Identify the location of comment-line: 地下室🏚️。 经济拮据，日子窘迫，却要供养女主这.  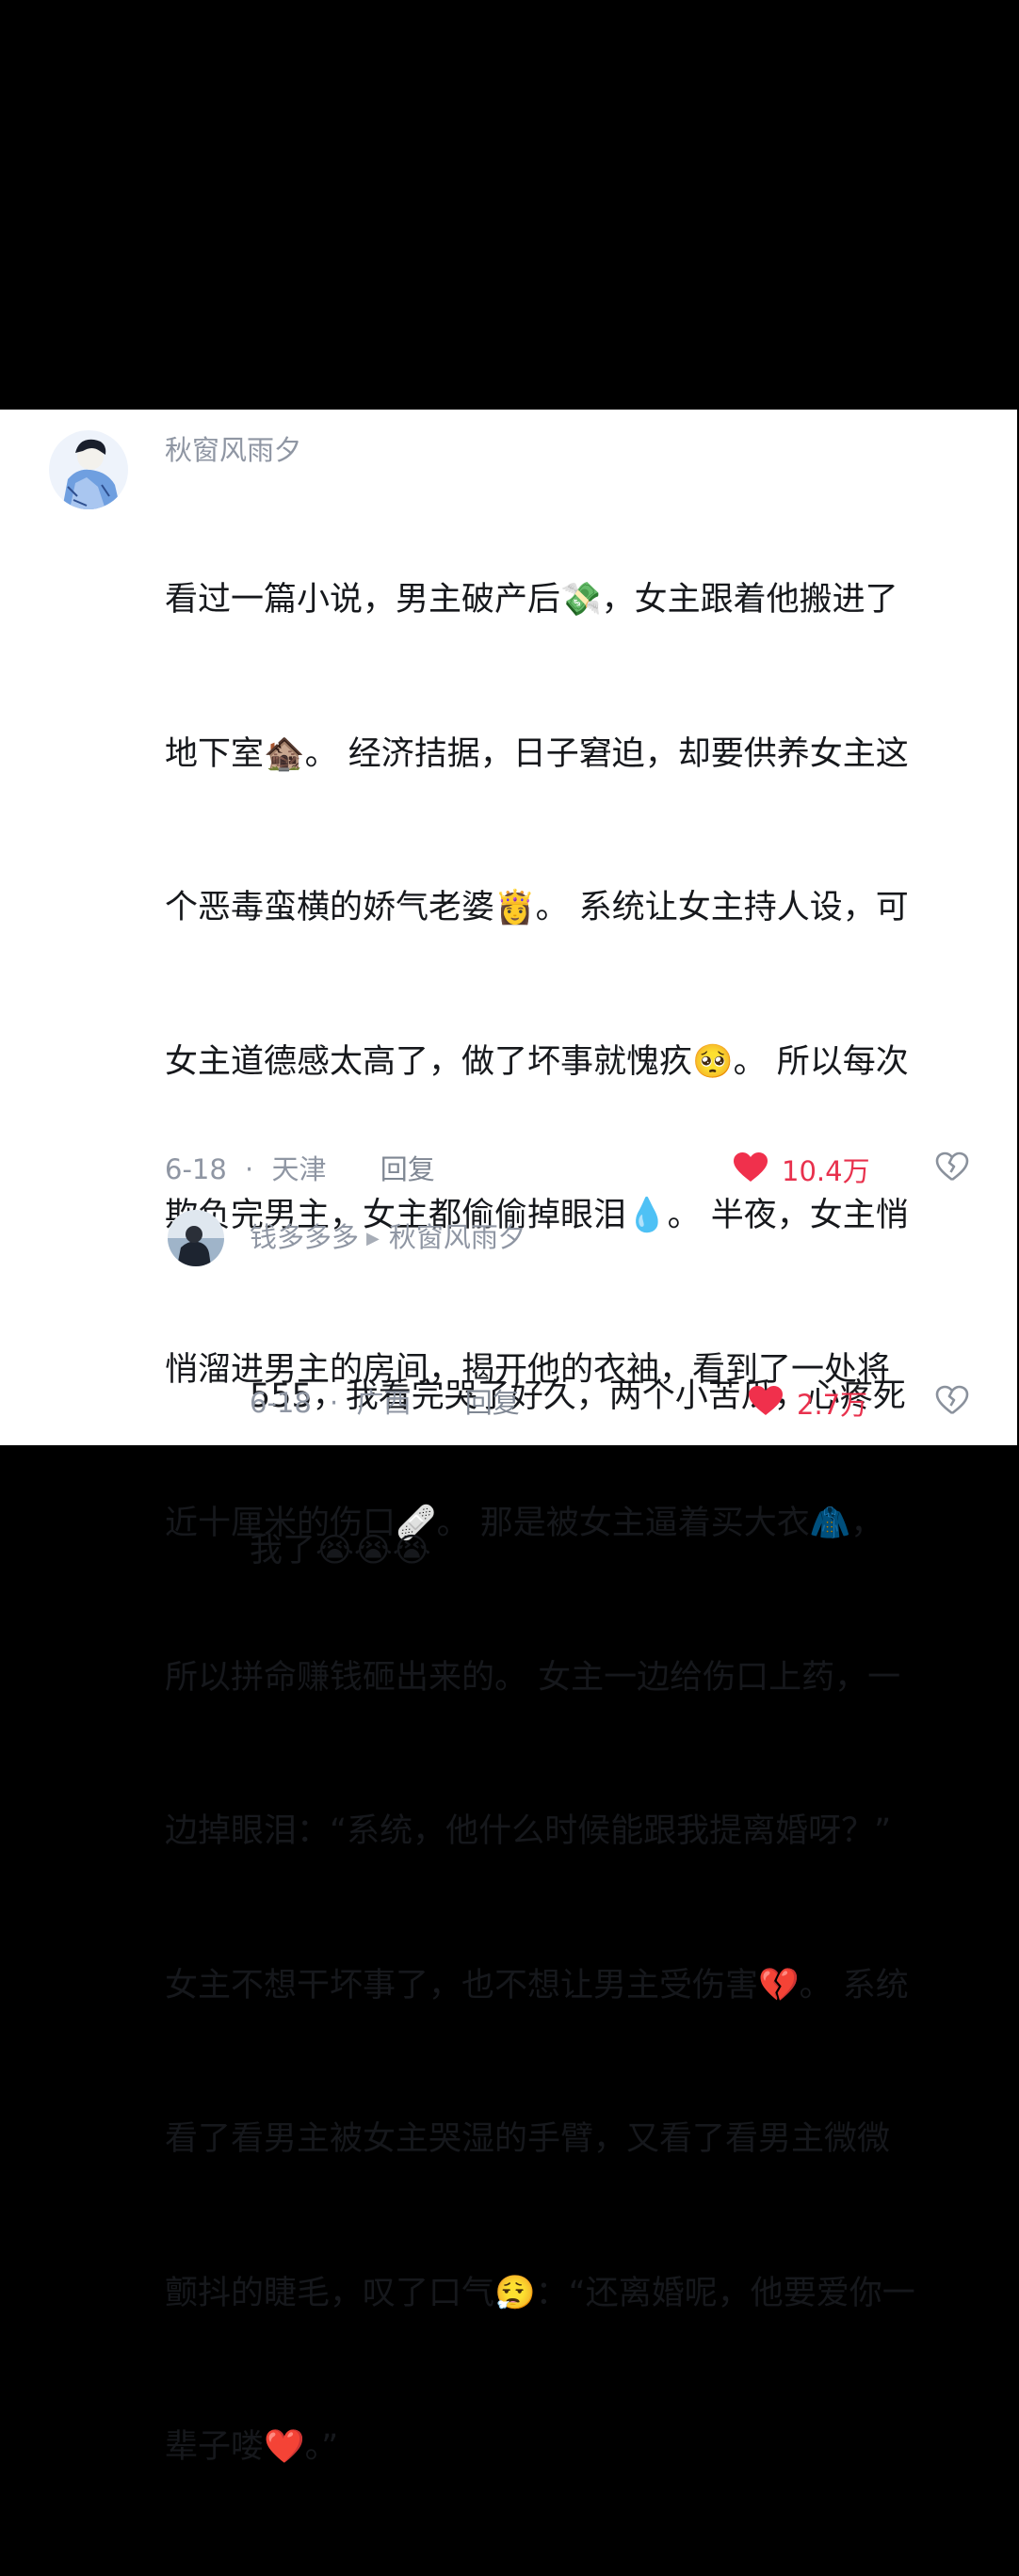
(537, 753).